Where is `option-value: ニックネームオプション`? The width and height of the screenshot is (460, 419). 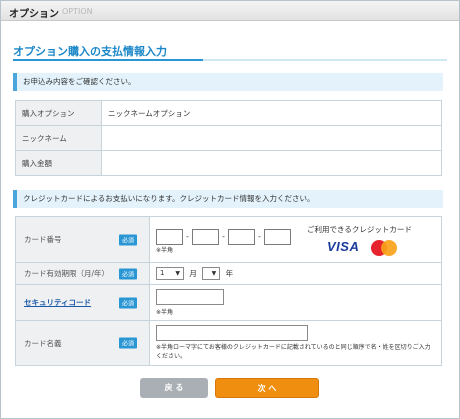
option-value: ニックネームオプション is located at coordinates (271, 113).